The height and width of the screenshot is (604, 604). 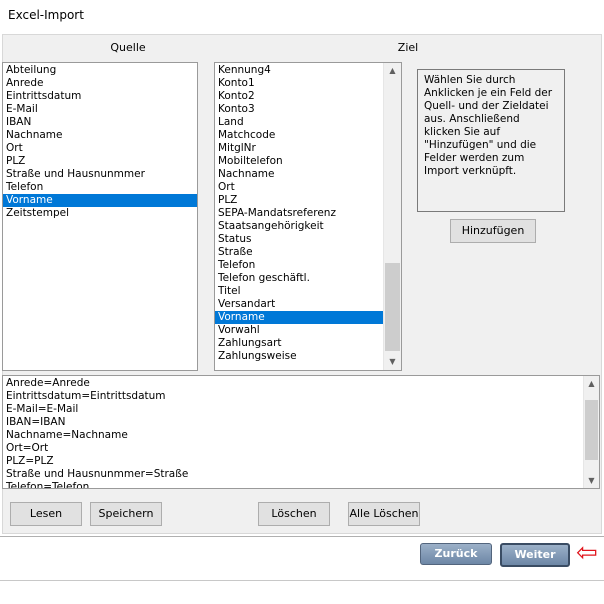 I want to click on target-list-item: PLZ, so click(x=299, y=200).